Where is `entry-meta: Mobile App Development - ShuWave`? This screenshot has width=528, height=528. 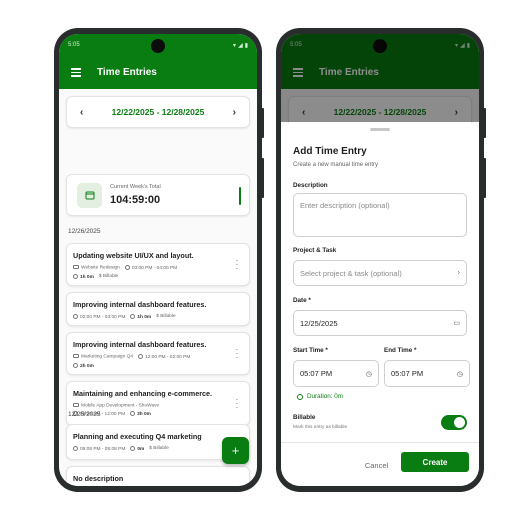 entry-meta: Mobile App Development - ShuWave is located at coordinates (158, 405).